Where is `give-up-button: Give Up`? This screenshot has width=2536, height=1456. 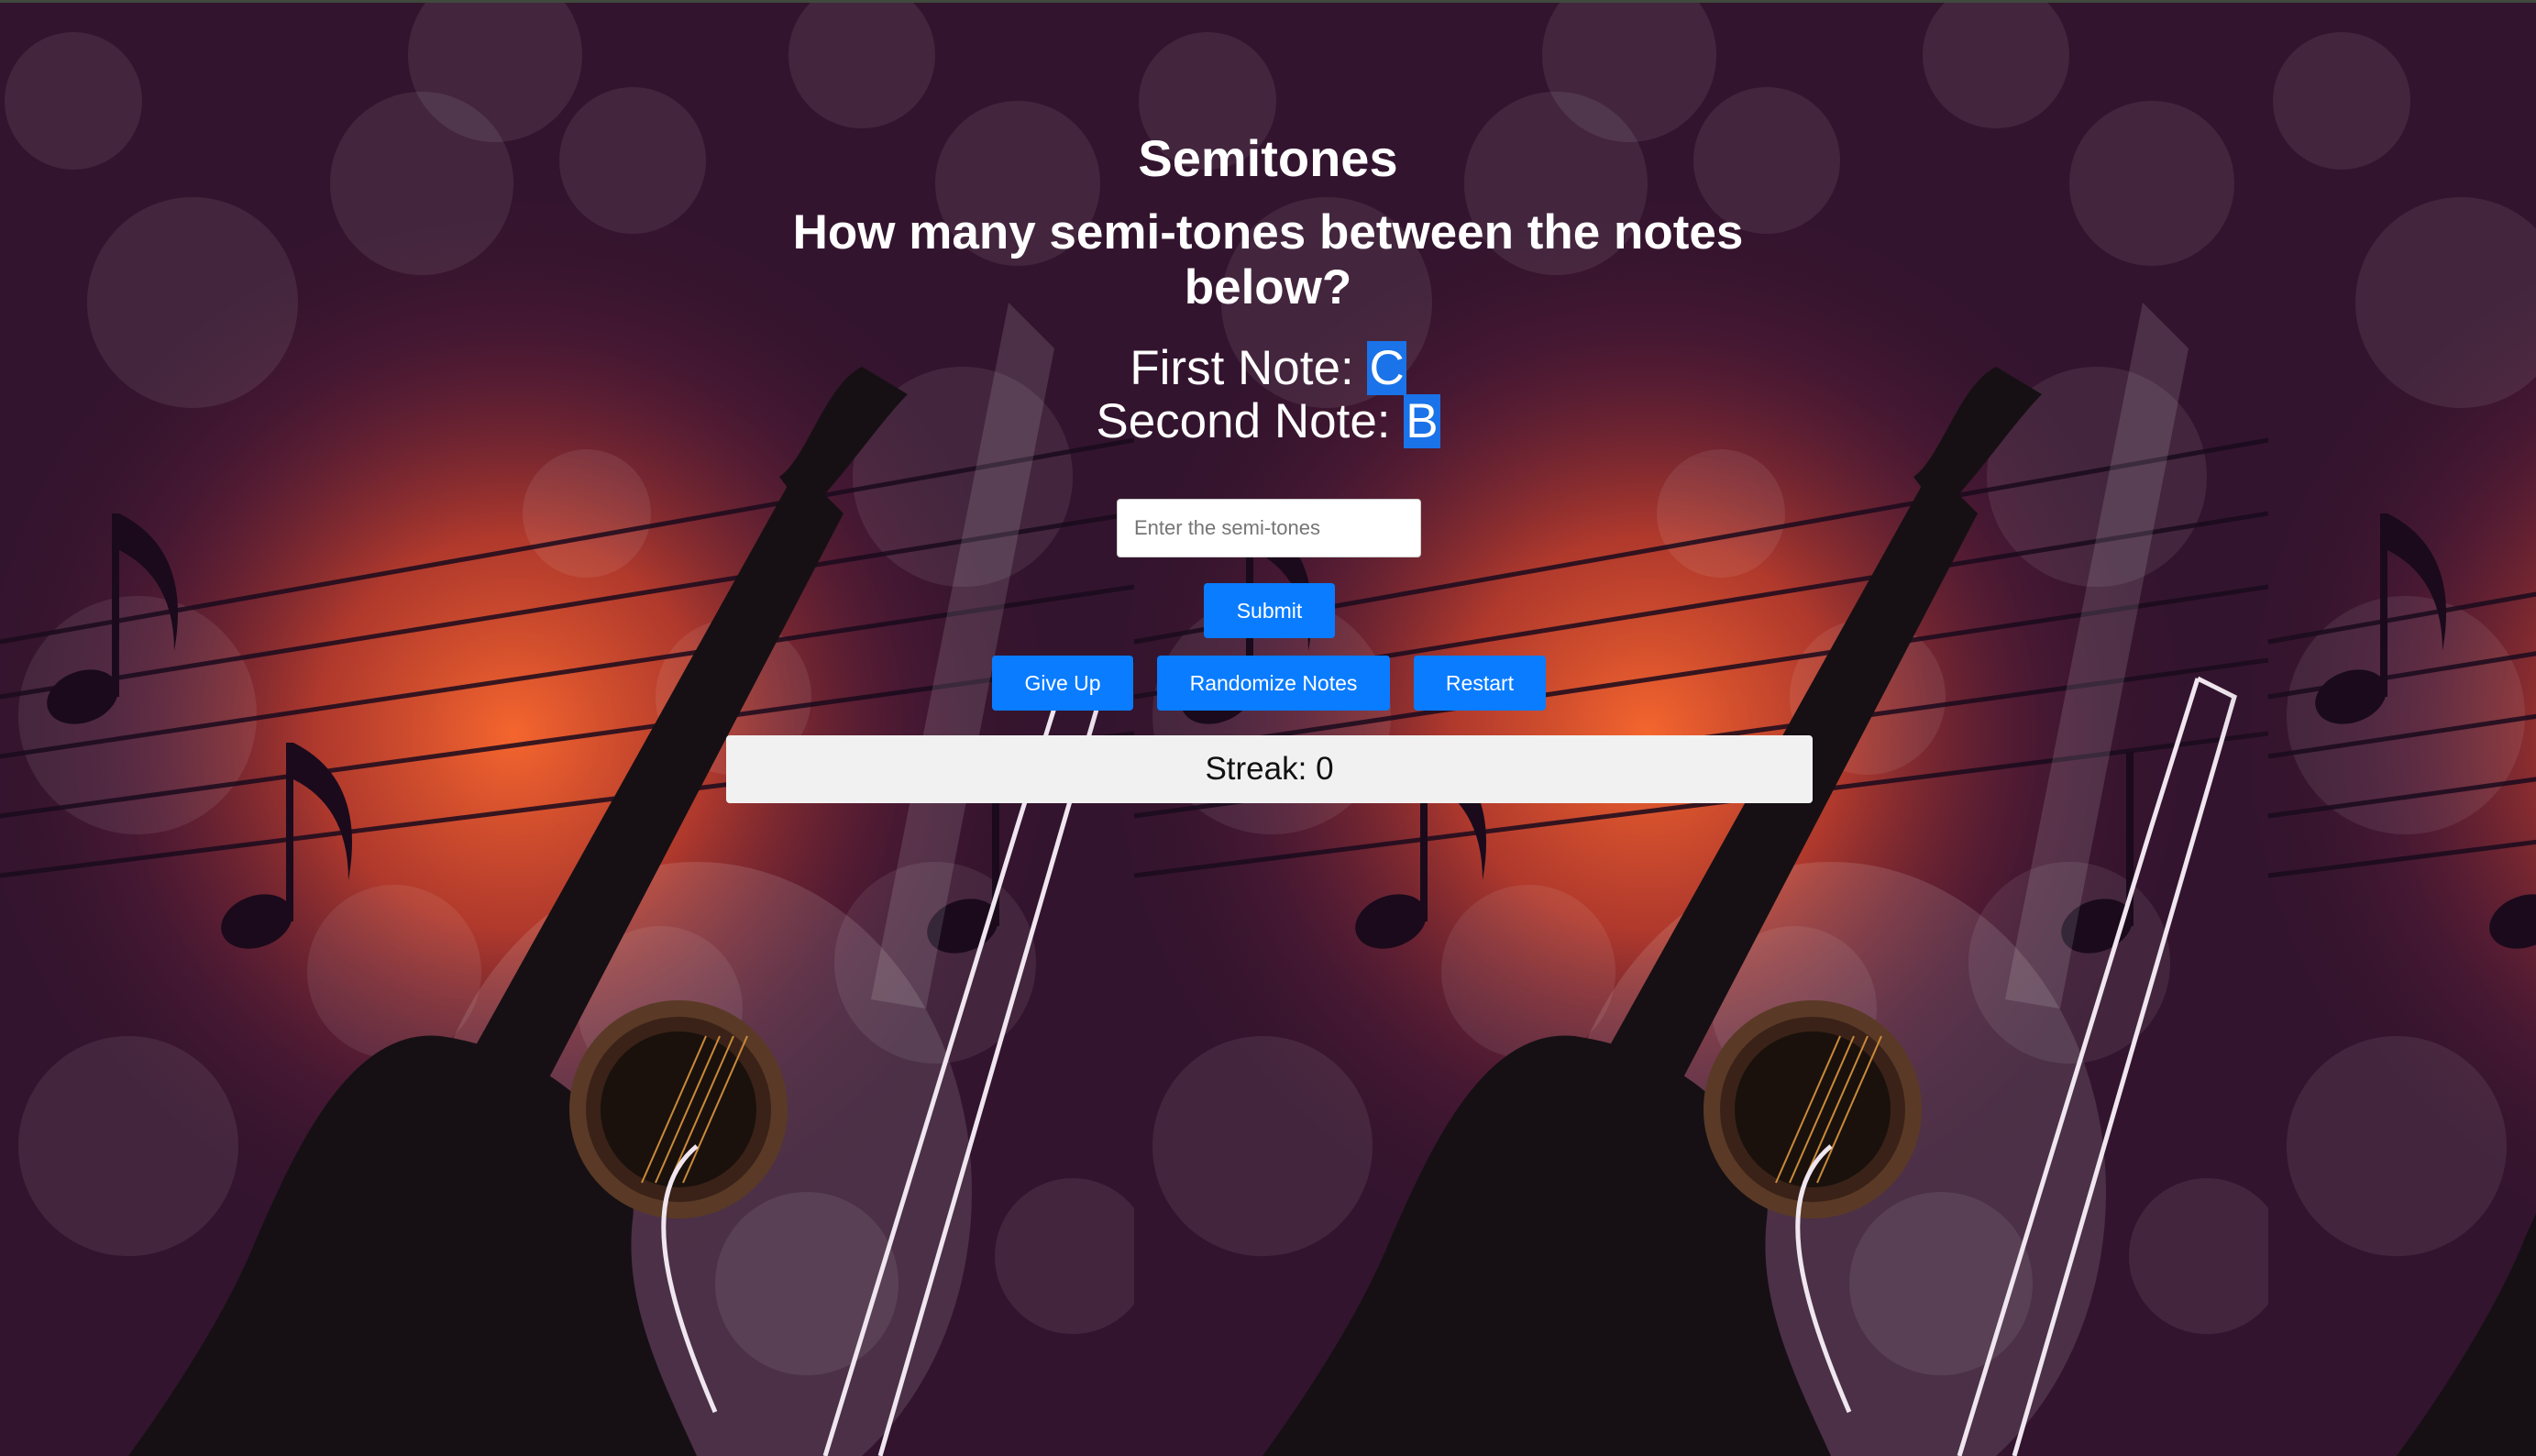 give-up-button: Give Up is located at coordinates (1063, 683).